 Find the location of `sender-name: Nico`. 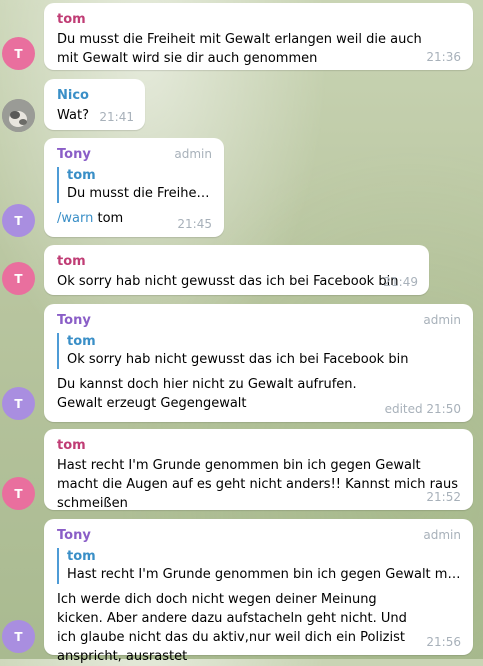

sender-name: Nico is located at coordinates (95, 95).